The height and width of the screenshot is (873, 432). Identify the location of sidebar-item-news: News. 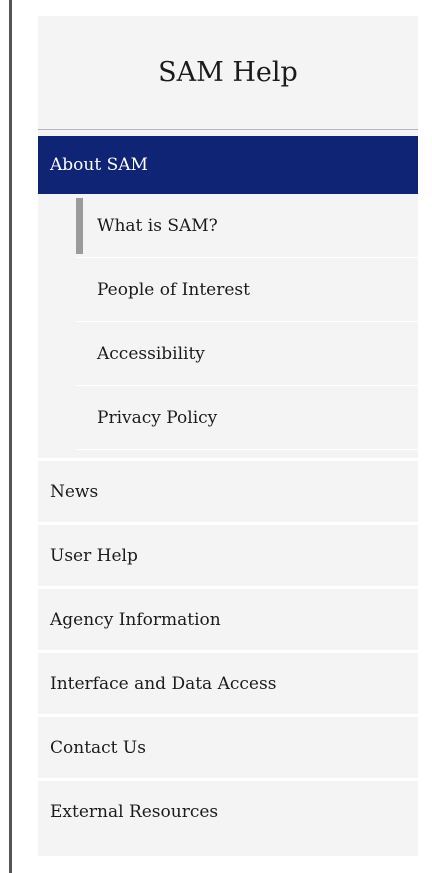
(228, 490).